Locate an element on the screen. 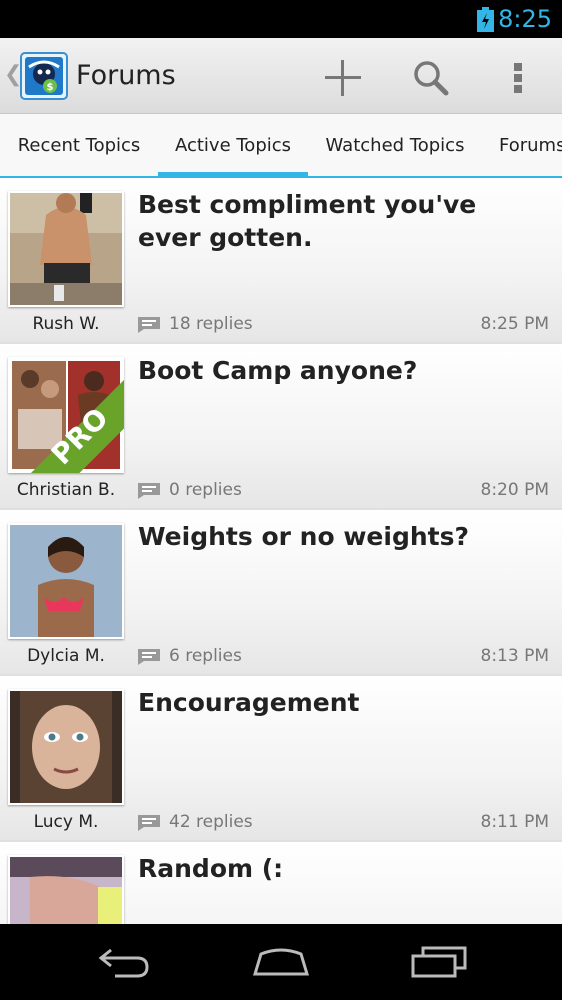 This screenshot has width=562, height=1000. plus-icon is located at coordinates (343, 78).